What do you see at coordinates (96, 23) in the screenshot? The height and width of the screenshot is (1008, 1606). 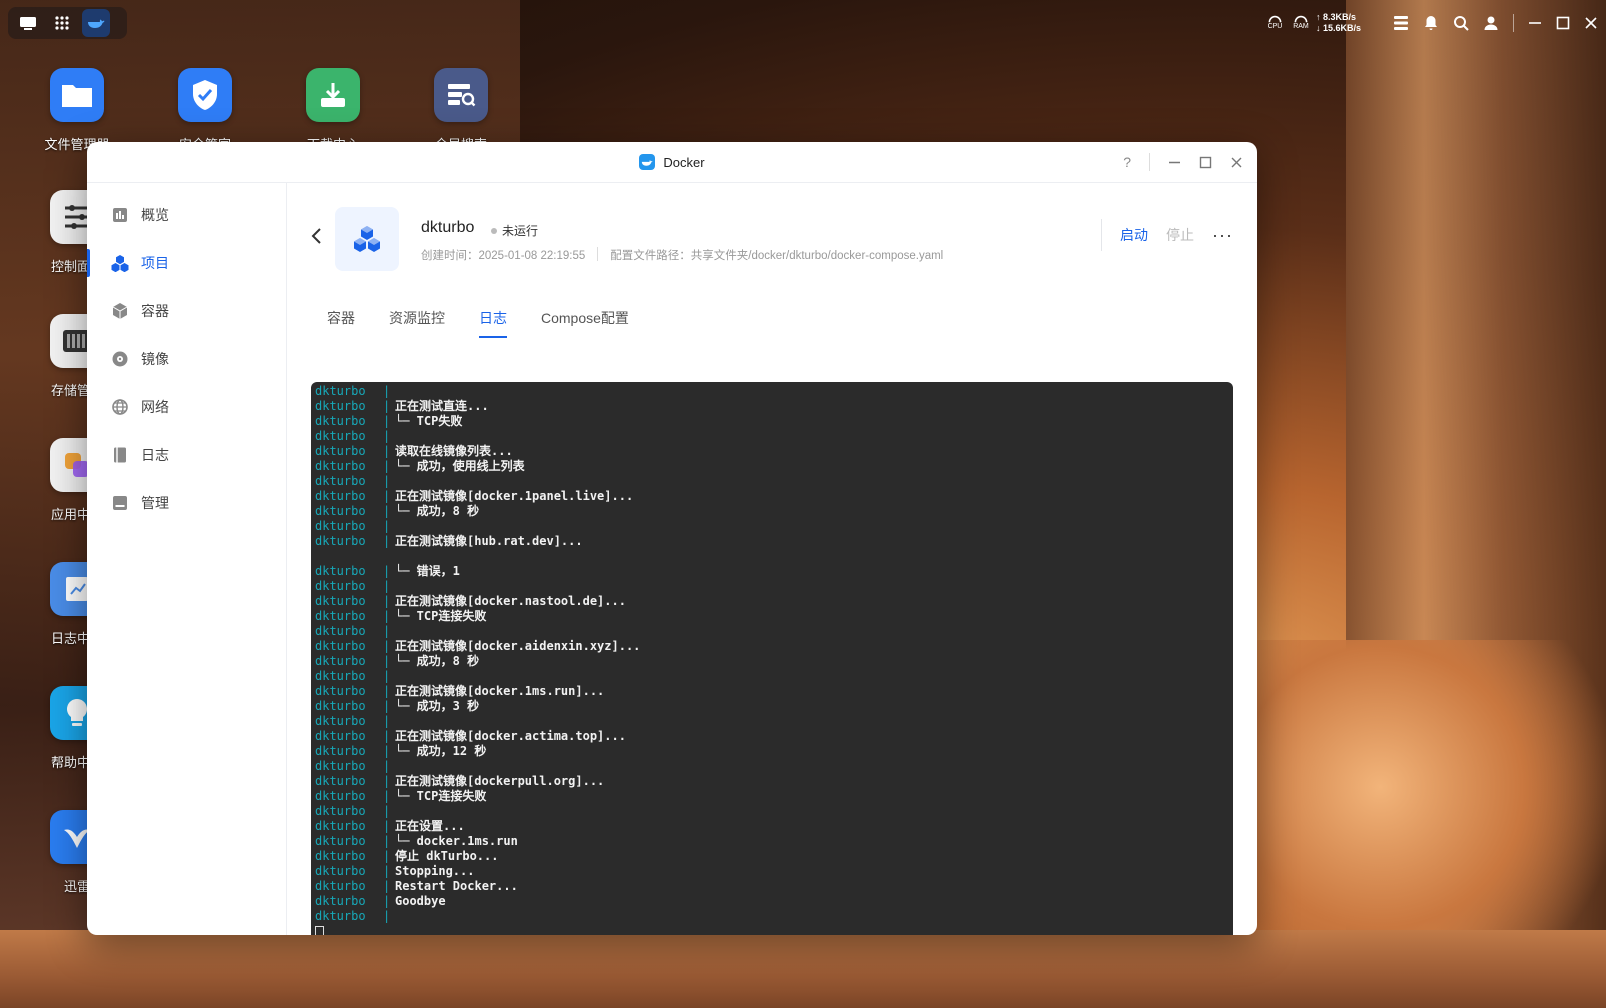 I see `docker-taskbar-button` at bounding box center [96, 23].